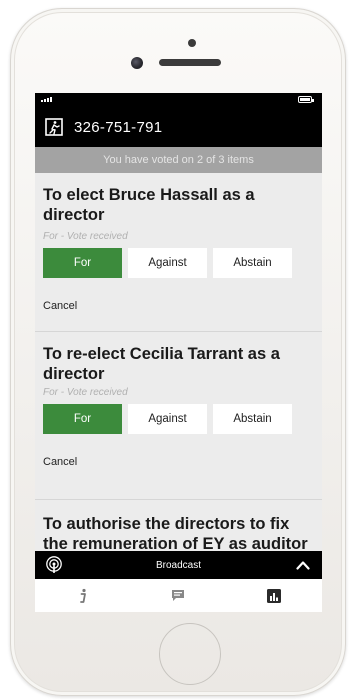 The image size is (356, 700). What do you see at coordinates (137, 63) in the screenshot?
I see `front-camera` at bounding box center [137, 63].